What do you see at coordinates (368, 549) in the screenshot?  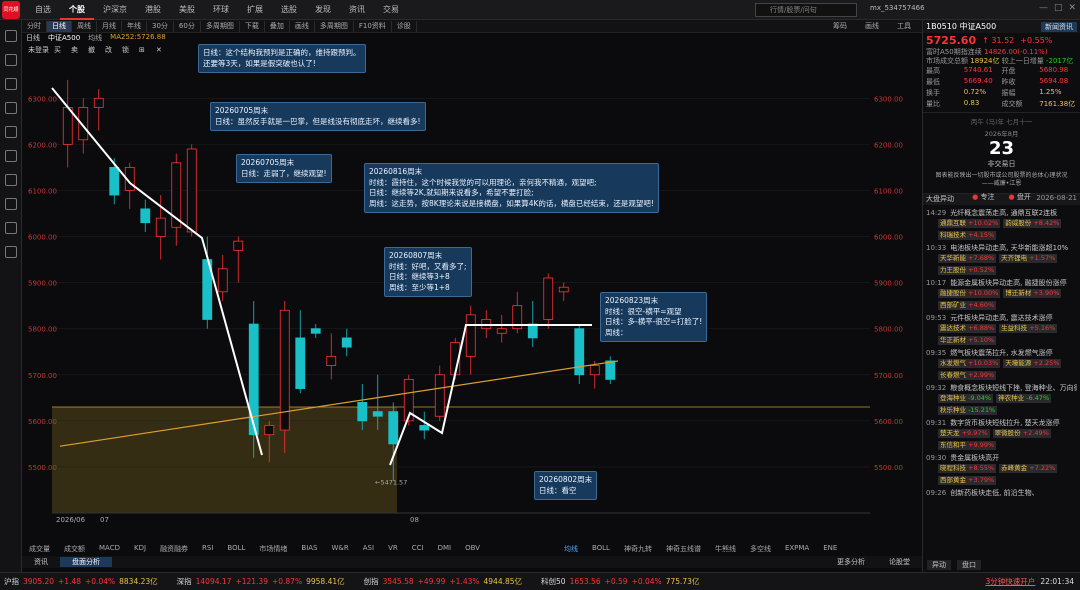 I see `indicator-10: ASI` at bounding box center [368, 549].